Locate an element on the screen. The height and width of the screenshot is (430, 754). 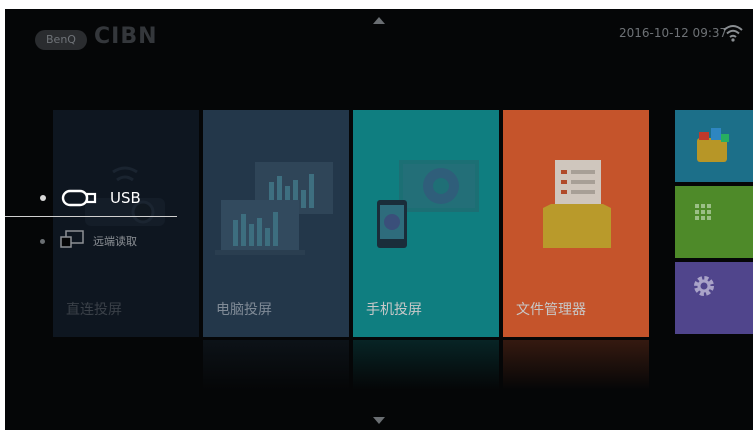
cibn-logo: CIBN is located at coordinates (126, 36).